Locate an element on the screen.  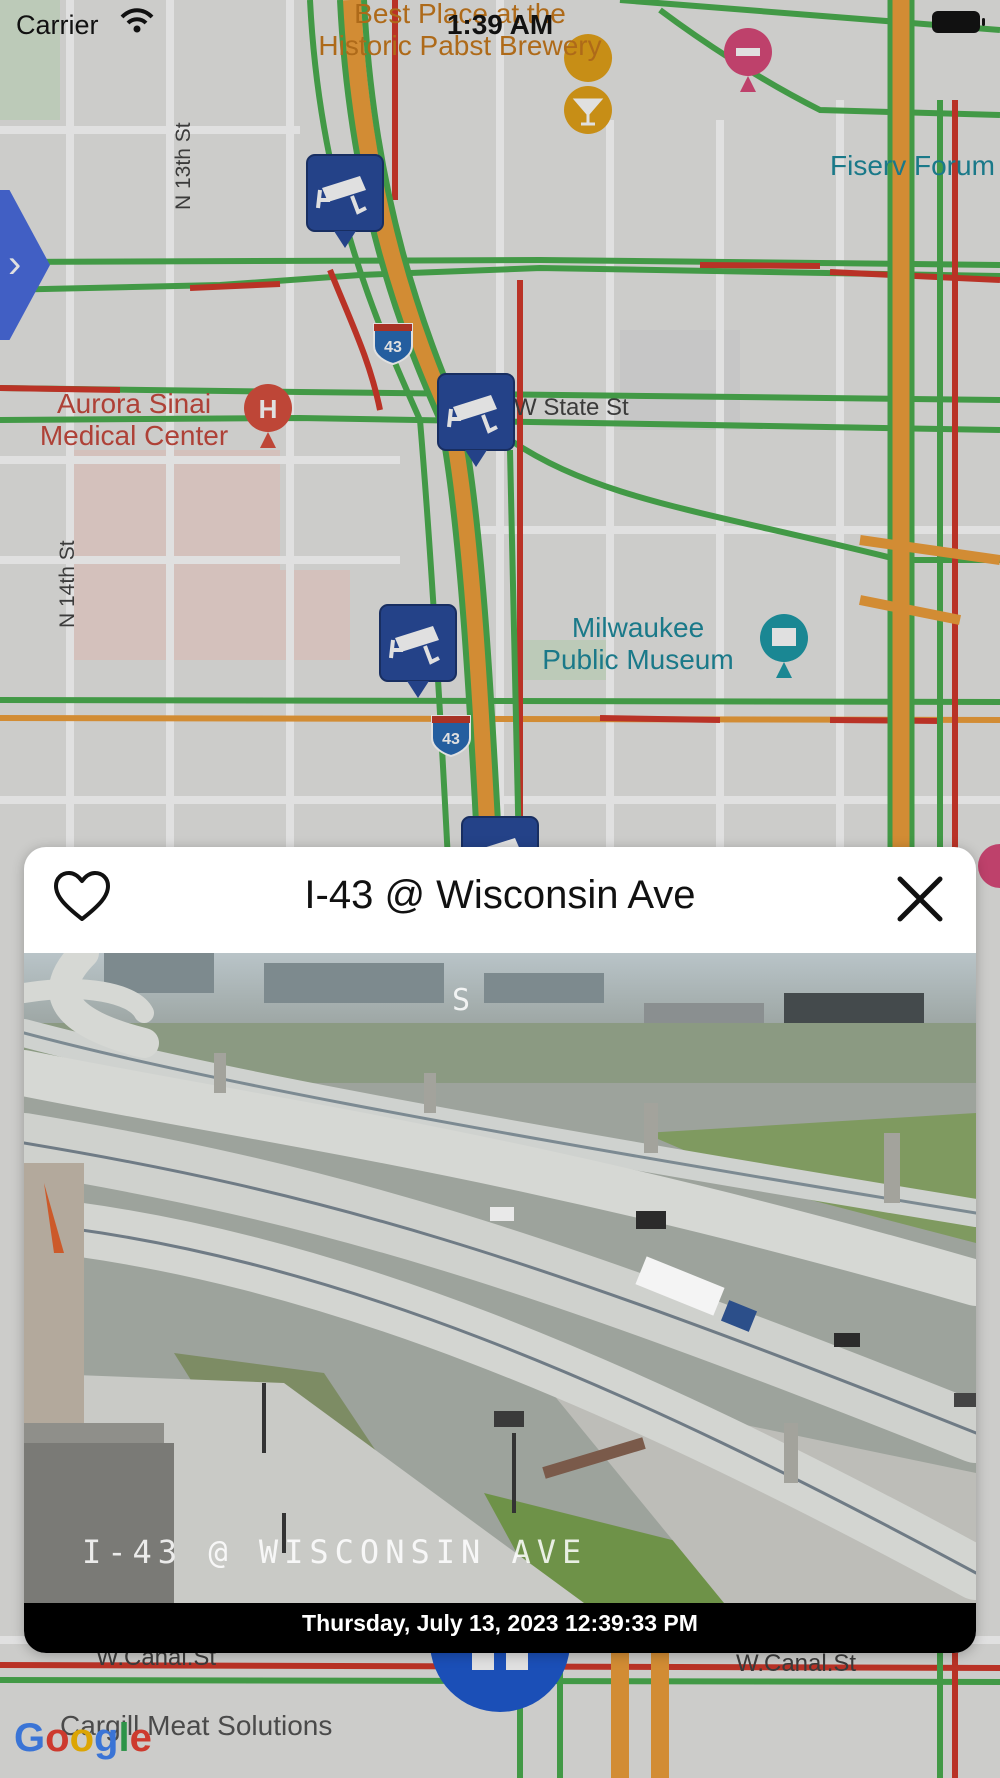
status-time: 1:39 AM is located at coordinates (500, 24).